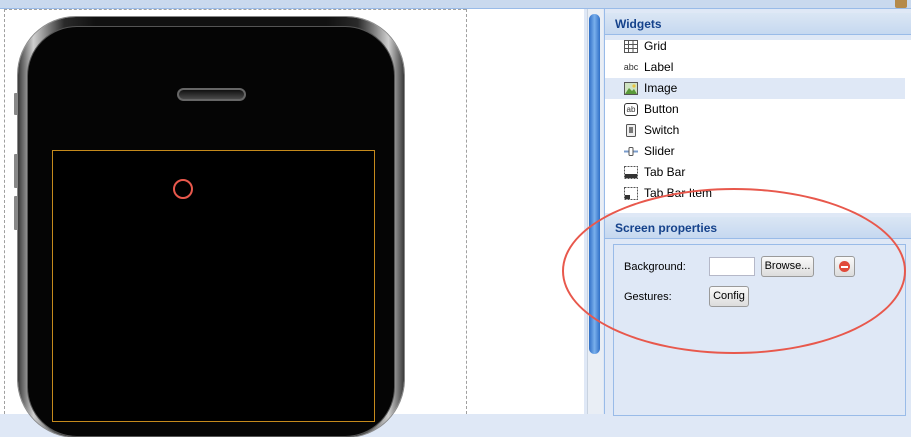  What do you see at coordinates (16, 171) in the screenshot?
I see `phone-volume-up` at bounding box center [16, 171].